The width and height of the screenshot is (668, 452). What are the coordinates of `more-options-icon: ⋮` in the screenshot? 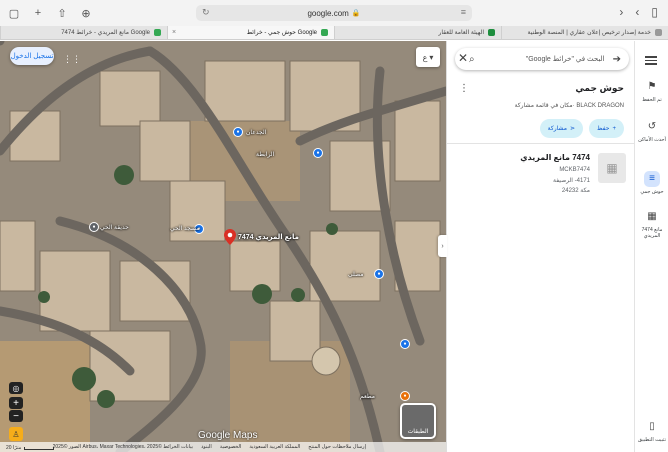 It's located at (464, 88).